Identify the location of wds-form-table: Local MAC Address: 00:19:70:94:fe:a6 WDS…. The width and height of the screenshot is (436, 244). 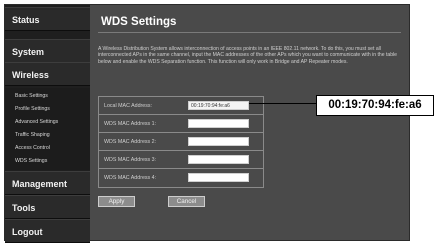
(181, 142).